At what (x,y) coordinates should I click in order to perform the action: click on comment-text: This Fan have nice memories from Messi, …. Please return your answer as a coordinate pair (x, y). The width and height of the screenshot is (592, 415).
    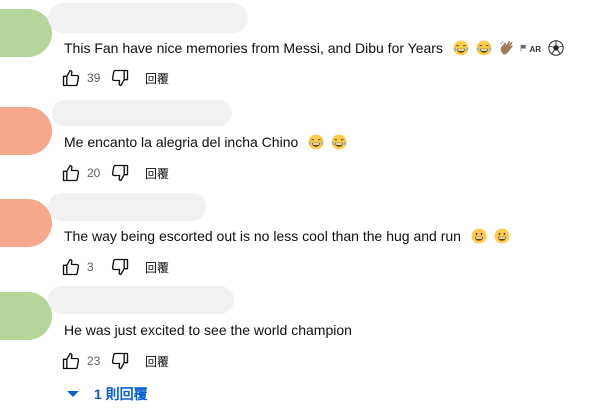
    Looking at the image, I should click on (314, 49).